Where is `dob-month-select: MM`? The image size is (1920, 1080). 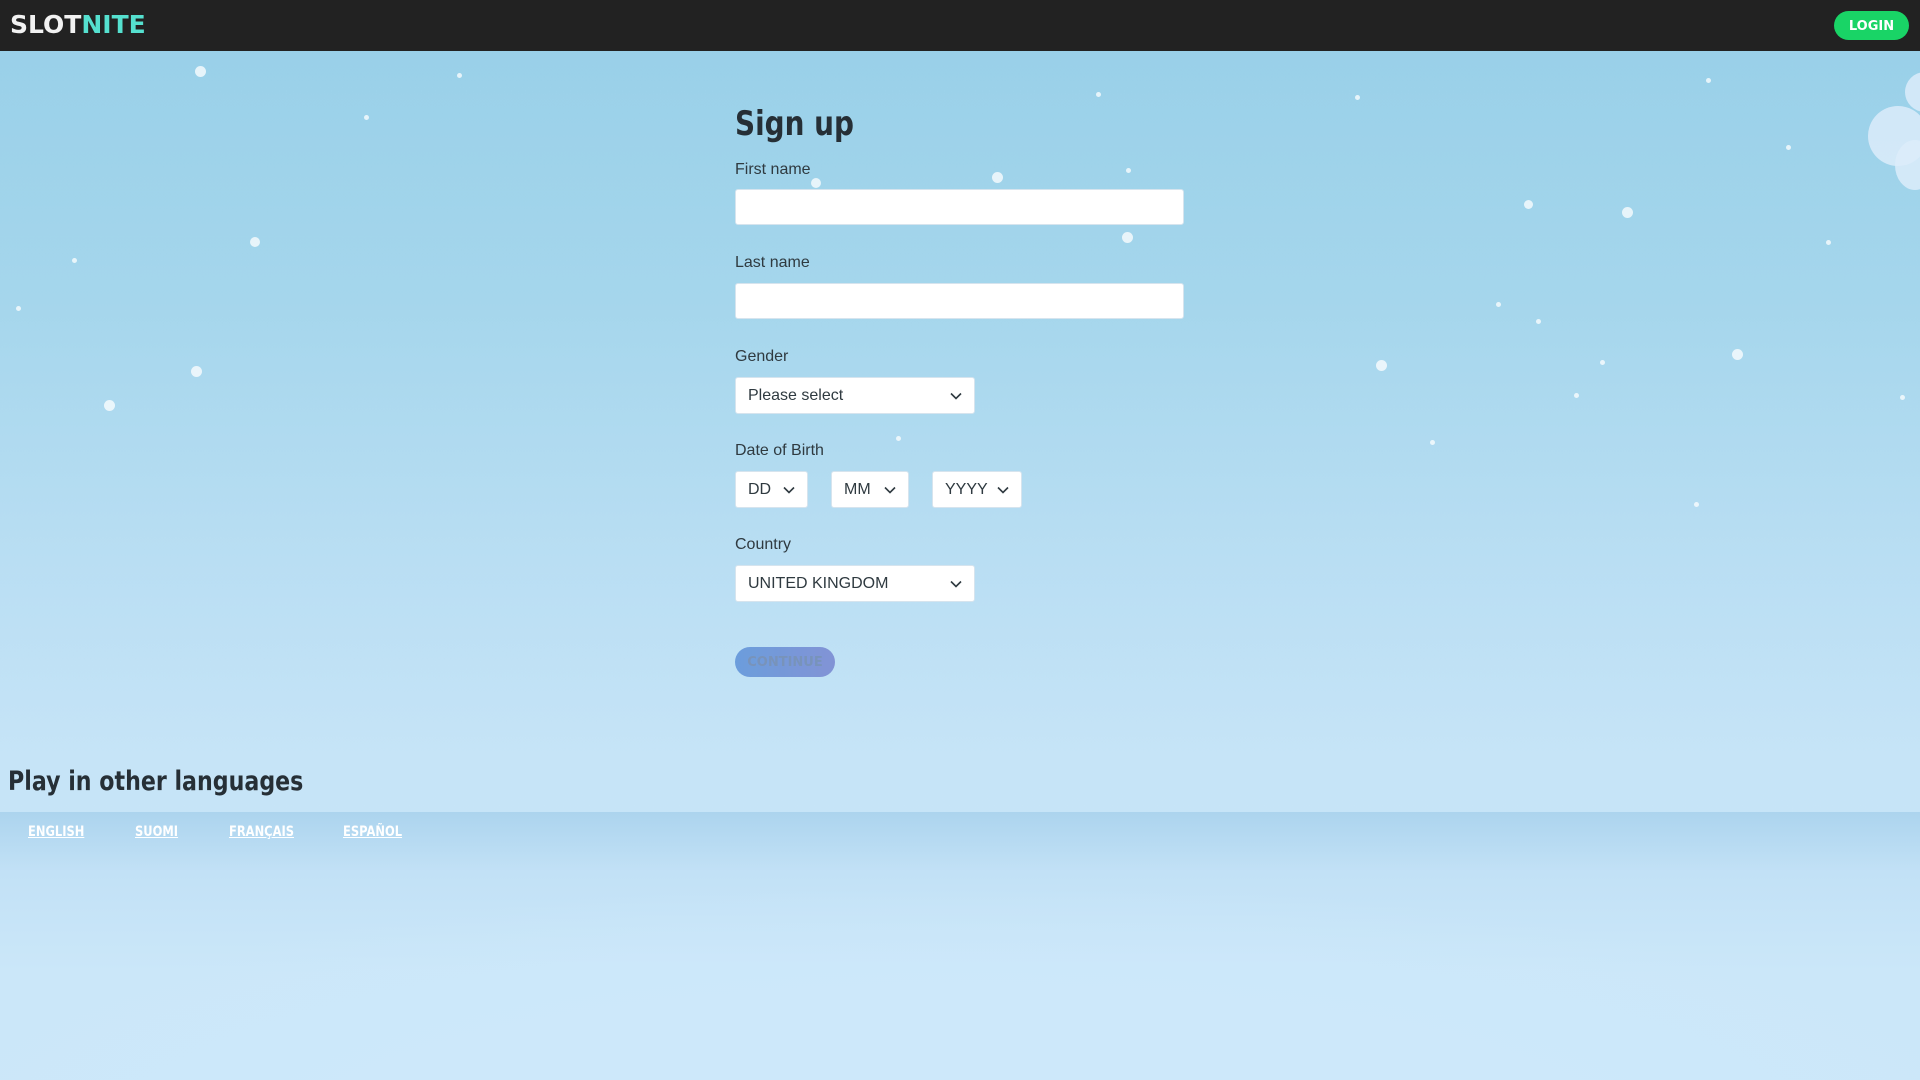 dob-month-select: MM is located at coordinates (870, 489).